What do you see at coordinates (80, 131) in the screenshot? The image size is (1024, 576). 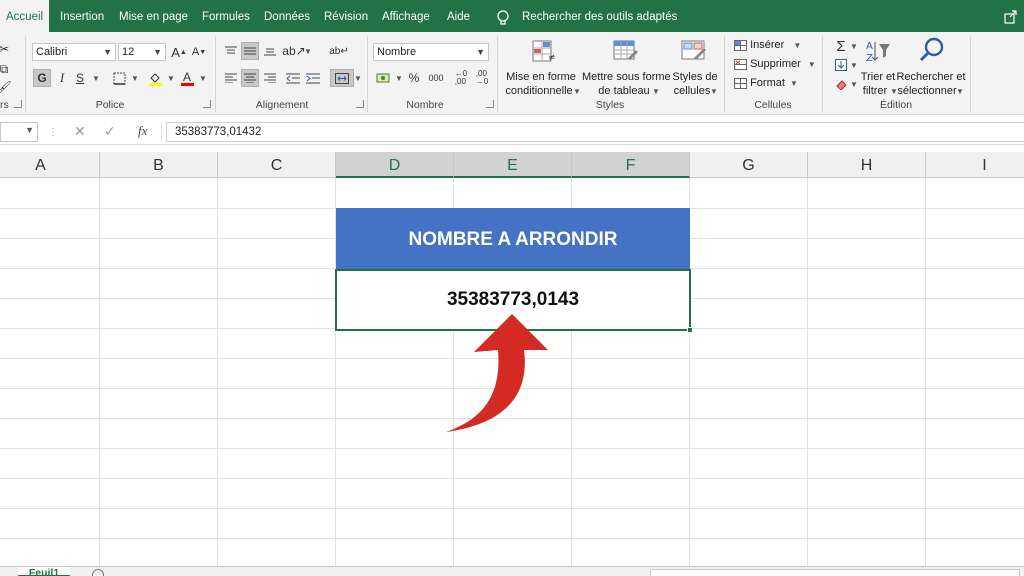 I see `cancel-icon: ✕` at bounding box center [80, 131].